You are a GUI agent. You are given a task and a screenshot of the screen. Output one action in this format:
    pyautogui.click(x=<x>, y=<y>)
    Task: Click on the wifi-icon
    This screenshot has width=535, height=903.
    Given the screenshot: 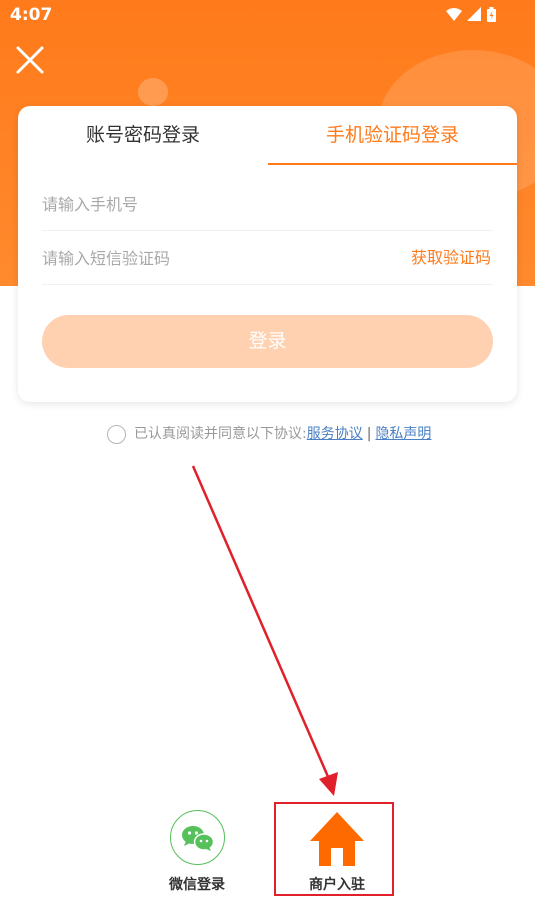 What is the action you would take?
    pyautogui.click(x=454, y=14)
    